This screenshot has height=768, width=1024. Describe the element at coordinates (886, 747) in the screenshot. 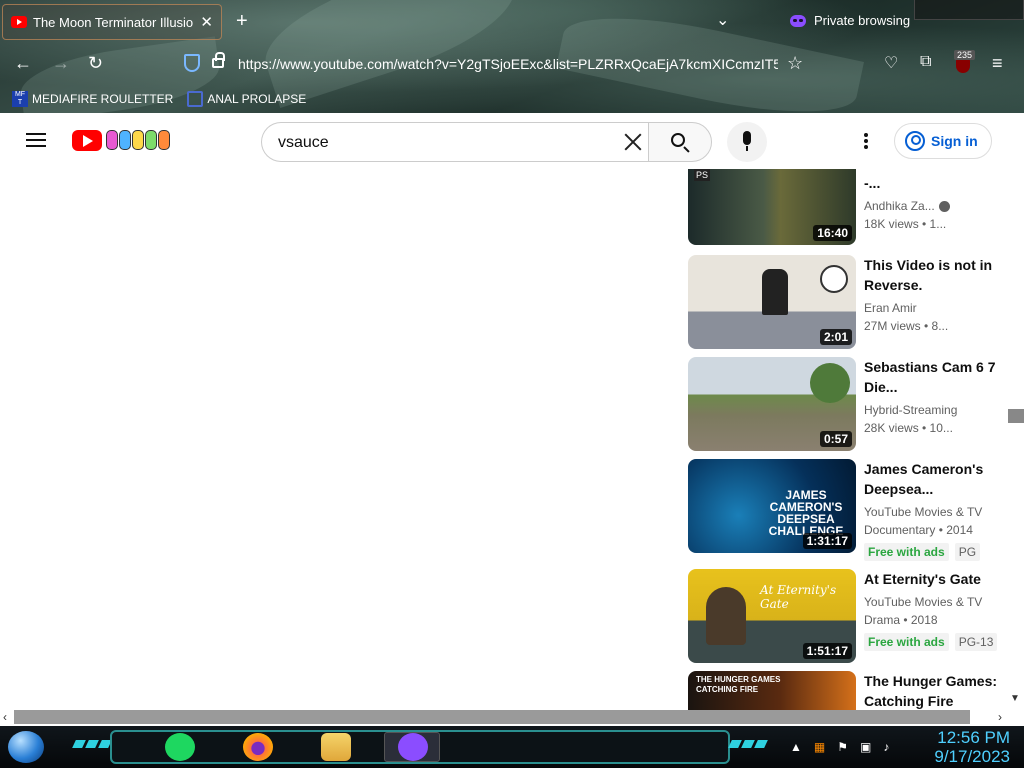

I see `volume-icon: ♪` at that location.